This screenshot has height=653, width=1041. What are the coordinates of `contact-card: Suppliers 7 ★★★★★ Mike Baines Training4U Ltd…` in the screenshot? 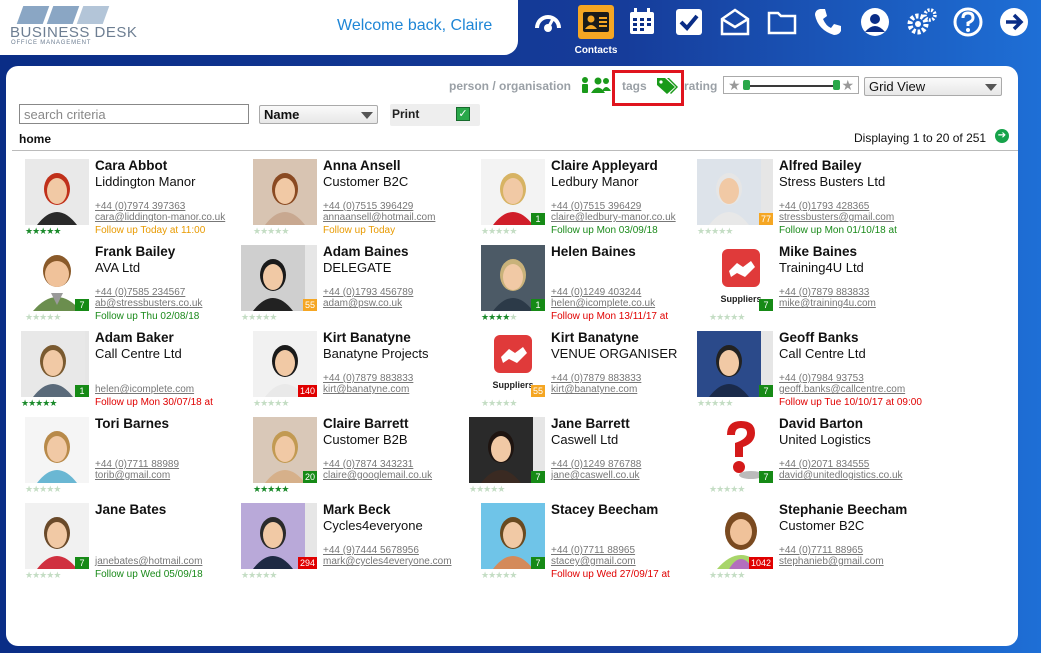 It's located at (823, 286).